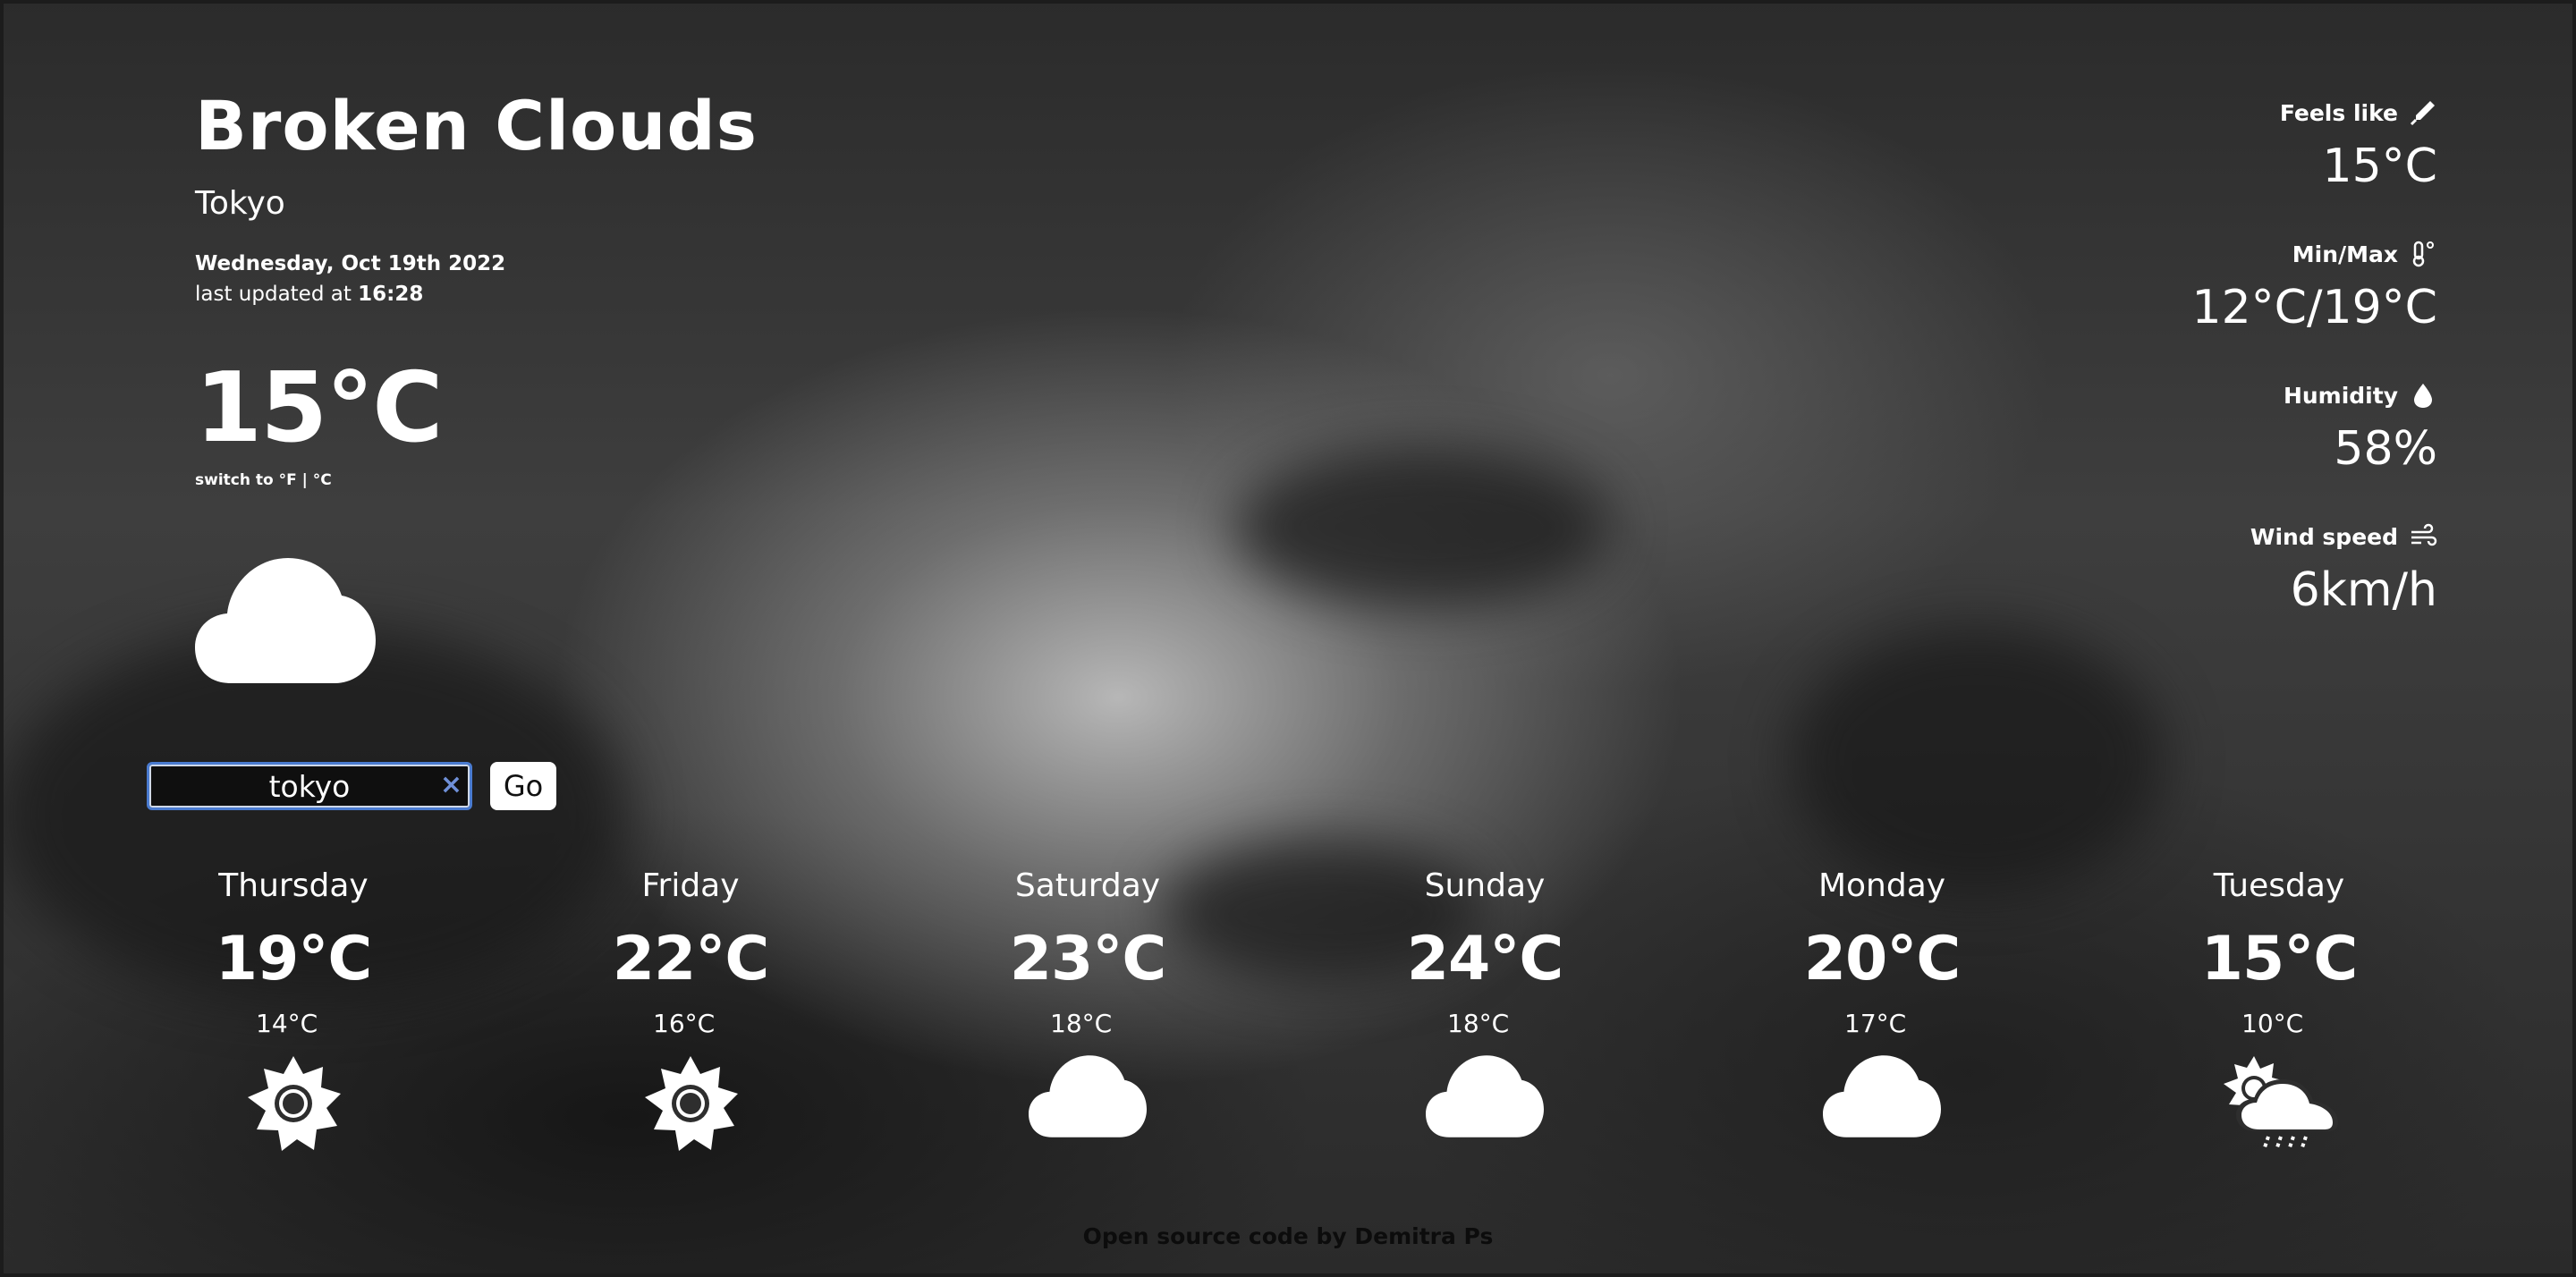 The image size is (2576, 1277). What do you see at coordinates (319, 408) in the screenshot?
I see `current-temperature: 15°C` at bounding box center [319, 408].